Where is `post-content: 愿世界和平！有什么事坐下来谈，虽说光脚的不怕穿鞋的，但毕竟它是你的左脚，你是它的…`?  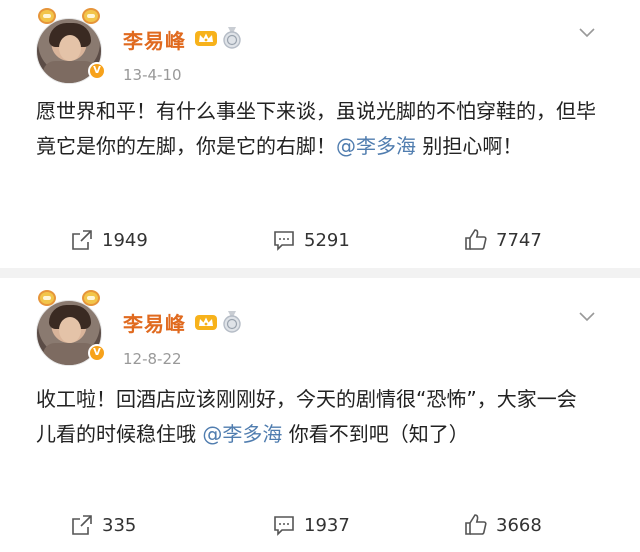 post-content: 愿世界和平！有什么事坐下来谈，虽说光脚的不怕穿鞋的，但毕竟它是你的左脚，你是它的… is located at coordinates (316, 129).